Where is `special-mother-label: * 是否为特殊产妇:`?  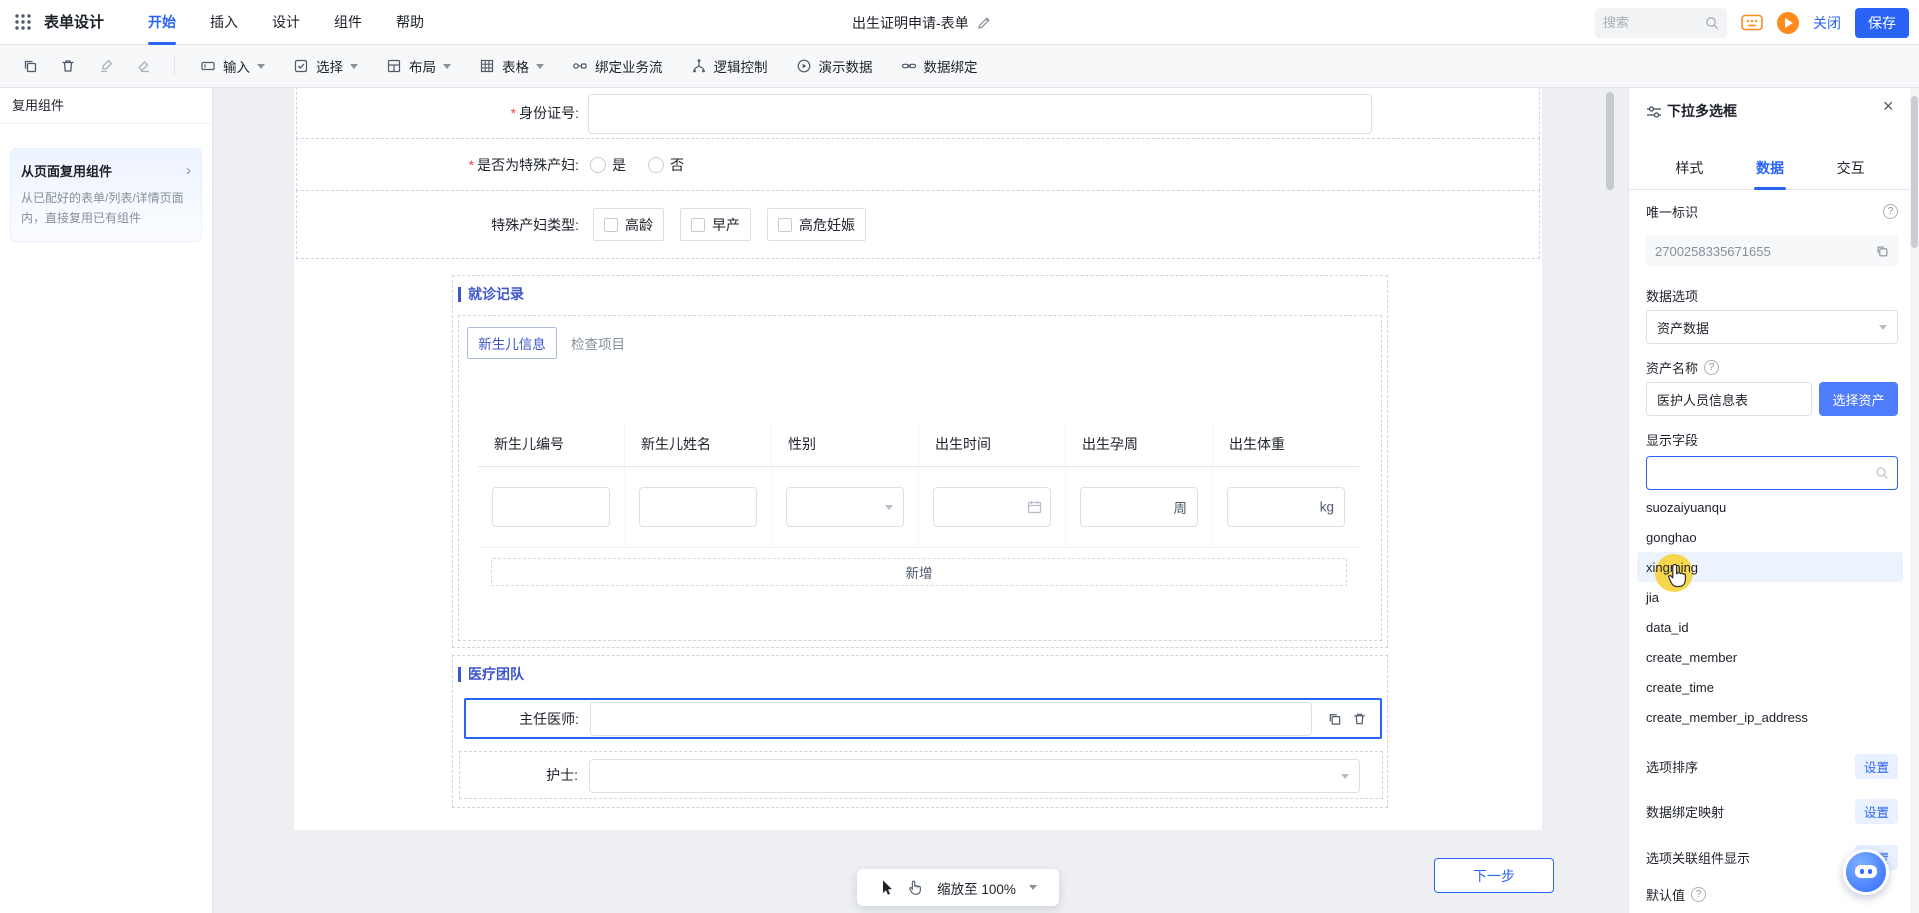
special-mother-label: * 是否为特殊产妇: is located at coordinates (523, 164).